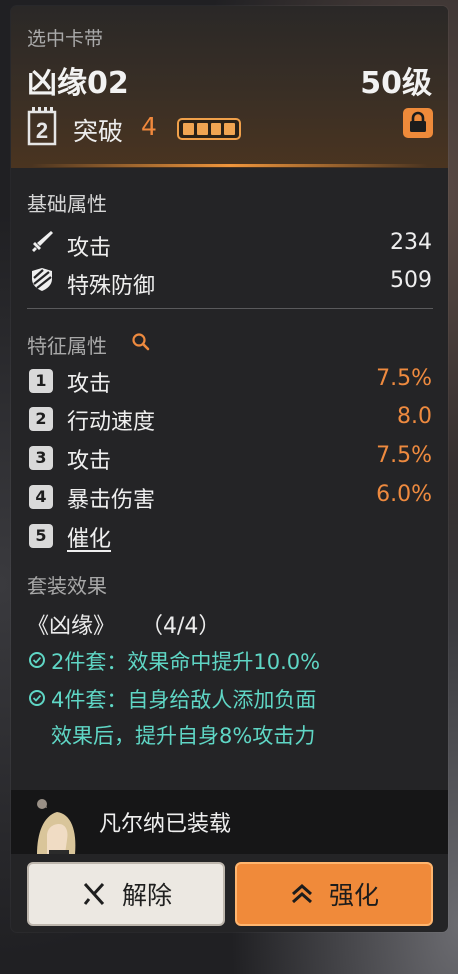 This screenshot has height=974, width=458. What do you see at coordinates (89, 384) in the screenshot?
I see `feature-label-attack: 攻击` at bounding box center [89, 384].